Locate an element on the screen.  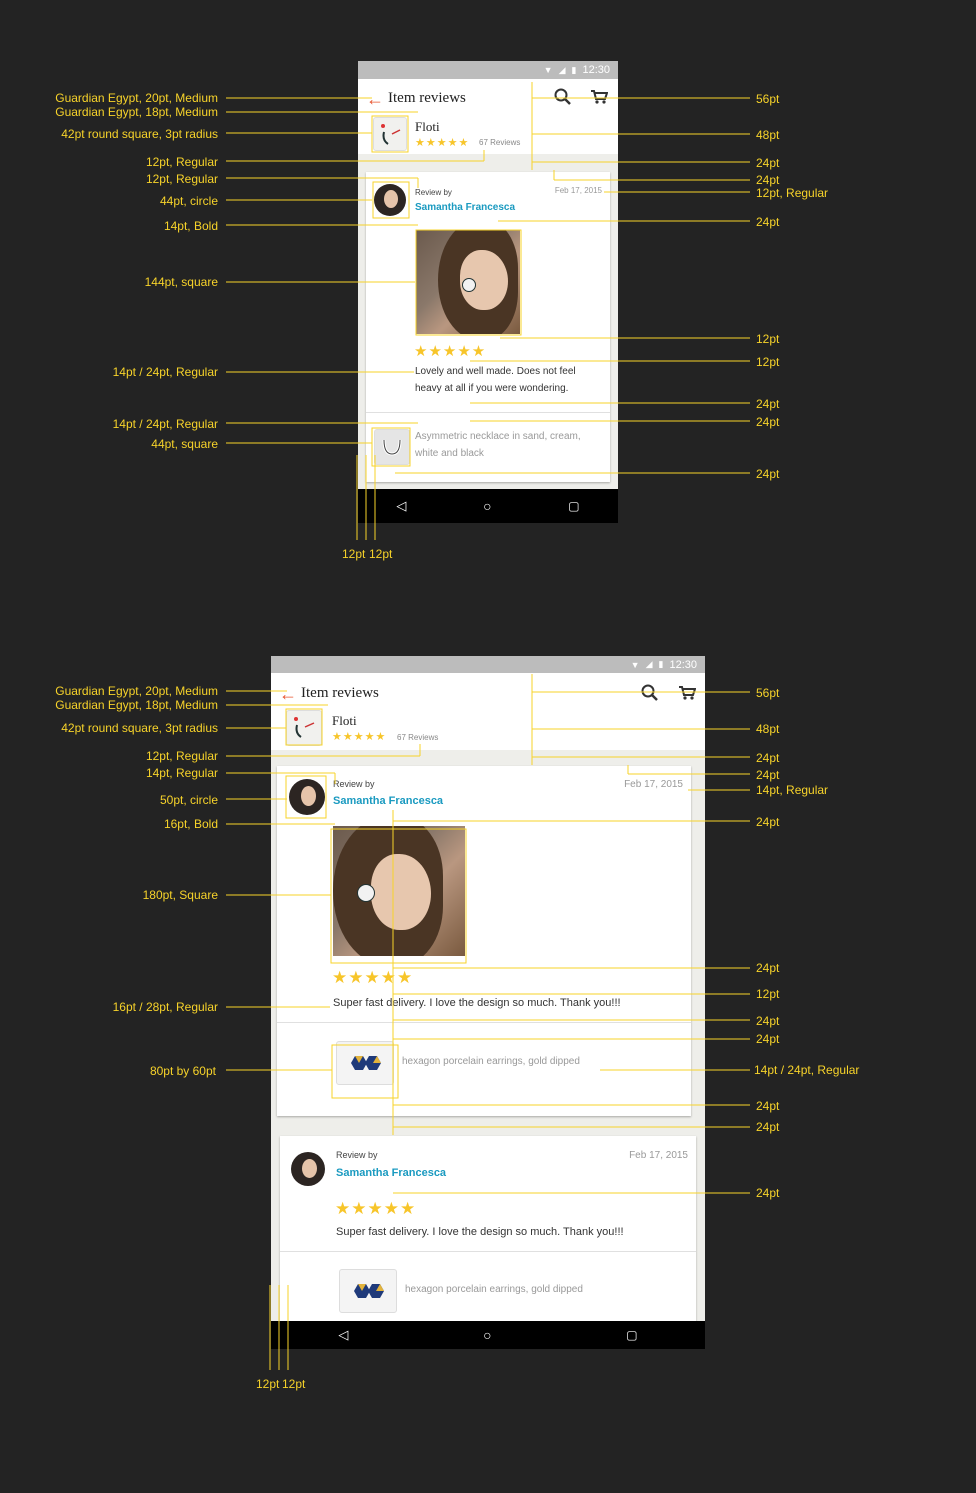
annotation: 44pt, circle is located at coordinates (188, 201).